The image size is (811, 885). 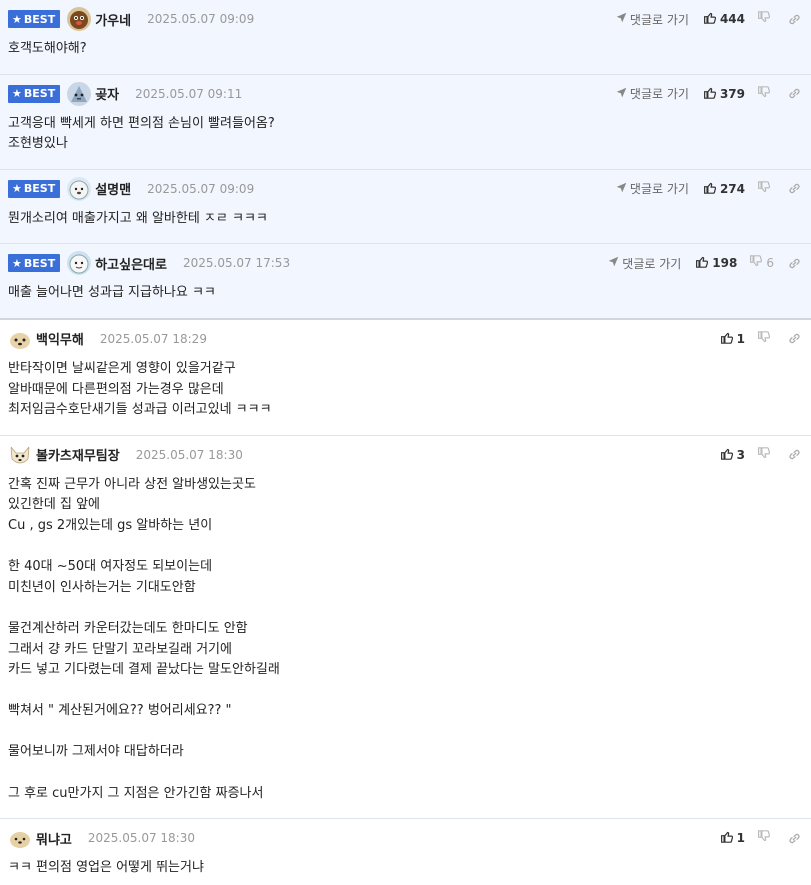 What do you see at coordinates (113, 188) in the screenshot?
I see `author-nickname: 설명맨` at bounding box center [113, 188].